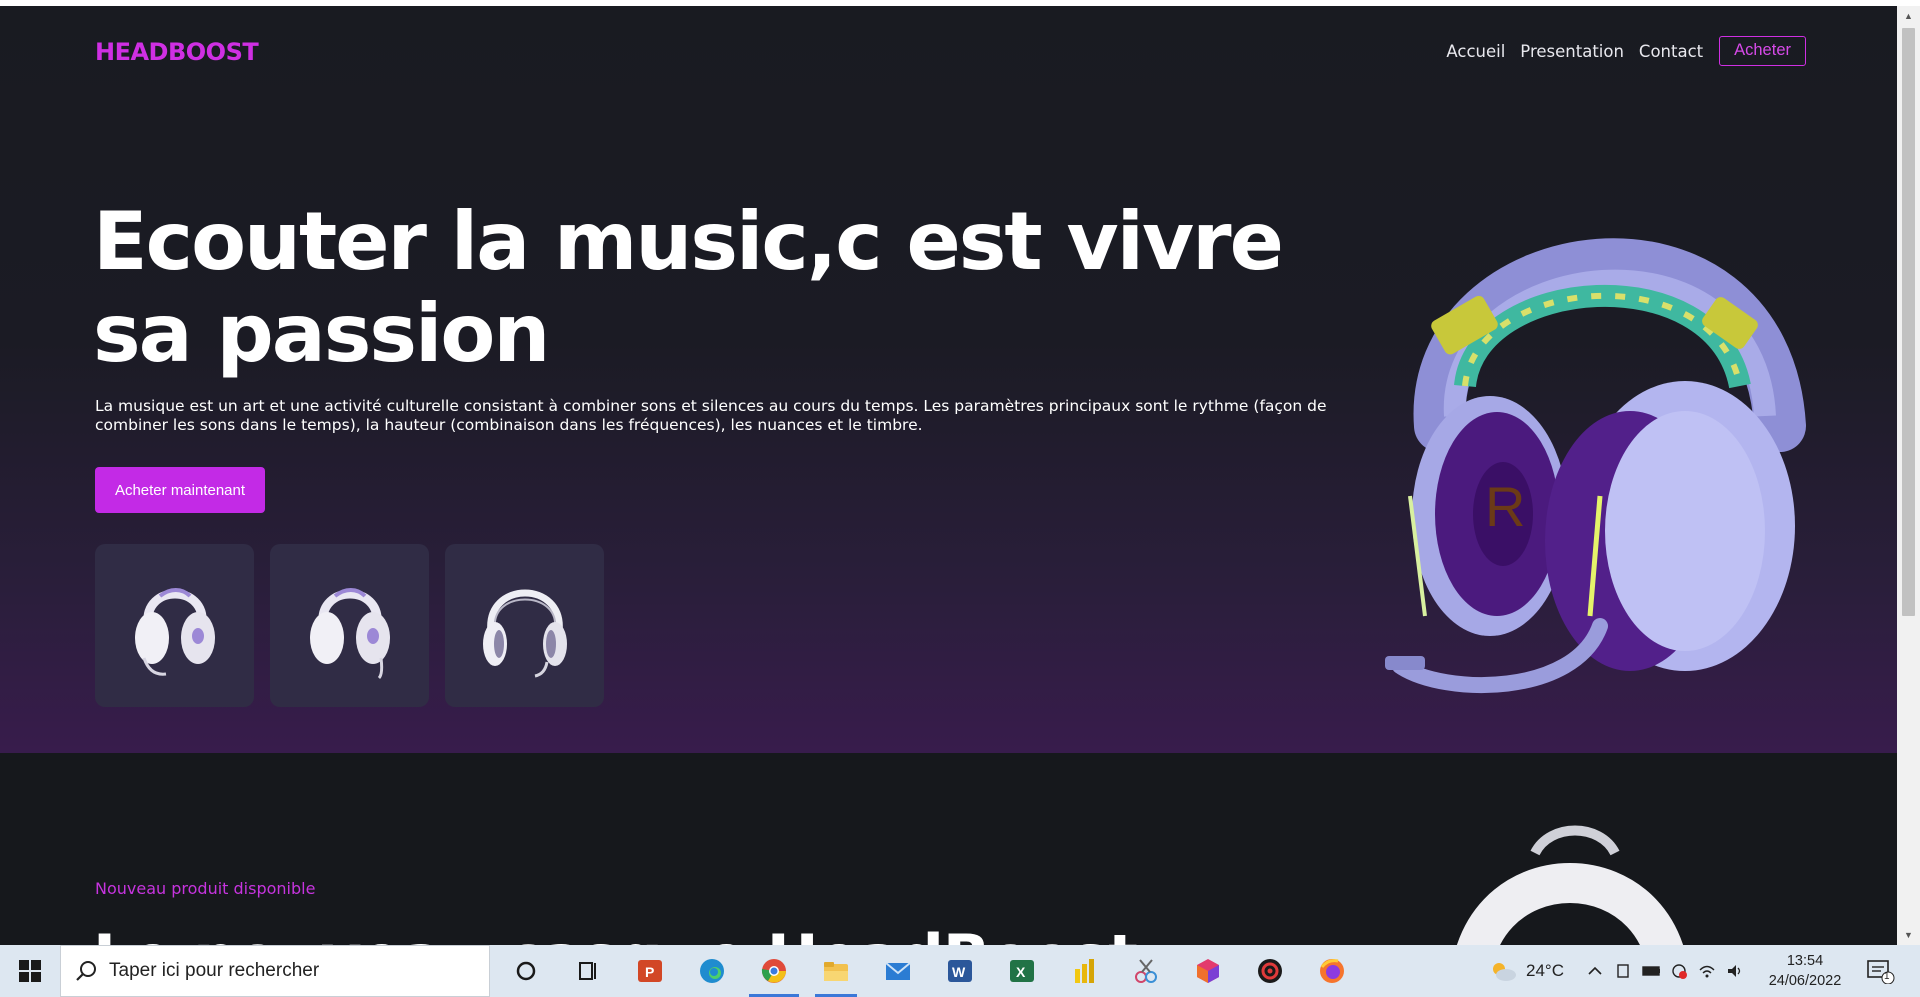  I want to click on powerpoint-icon: P, so click(650, 971).